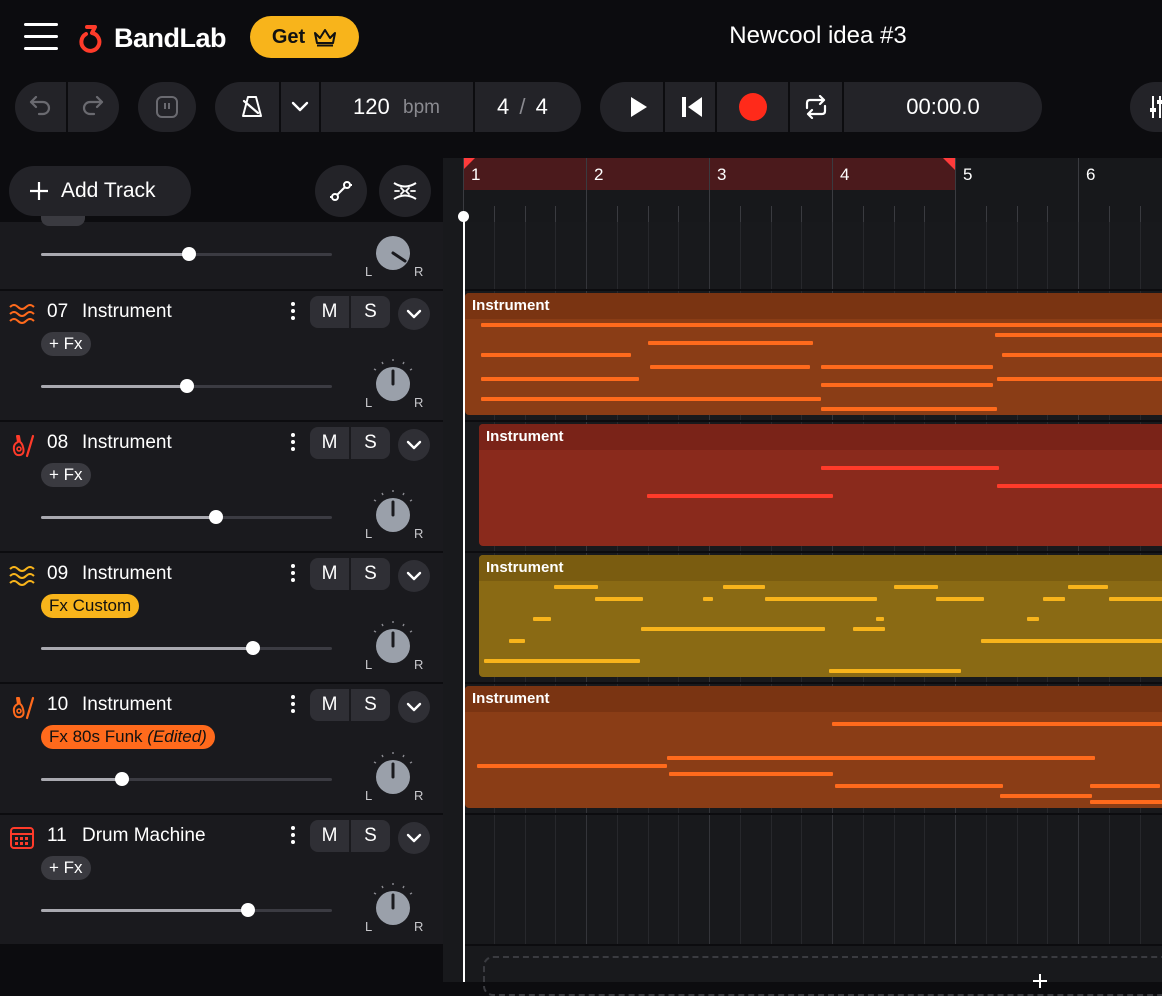  Describe the element at coordinates (144, 836) in the screenshot. I see `track-name: Drum Machine` at that location.